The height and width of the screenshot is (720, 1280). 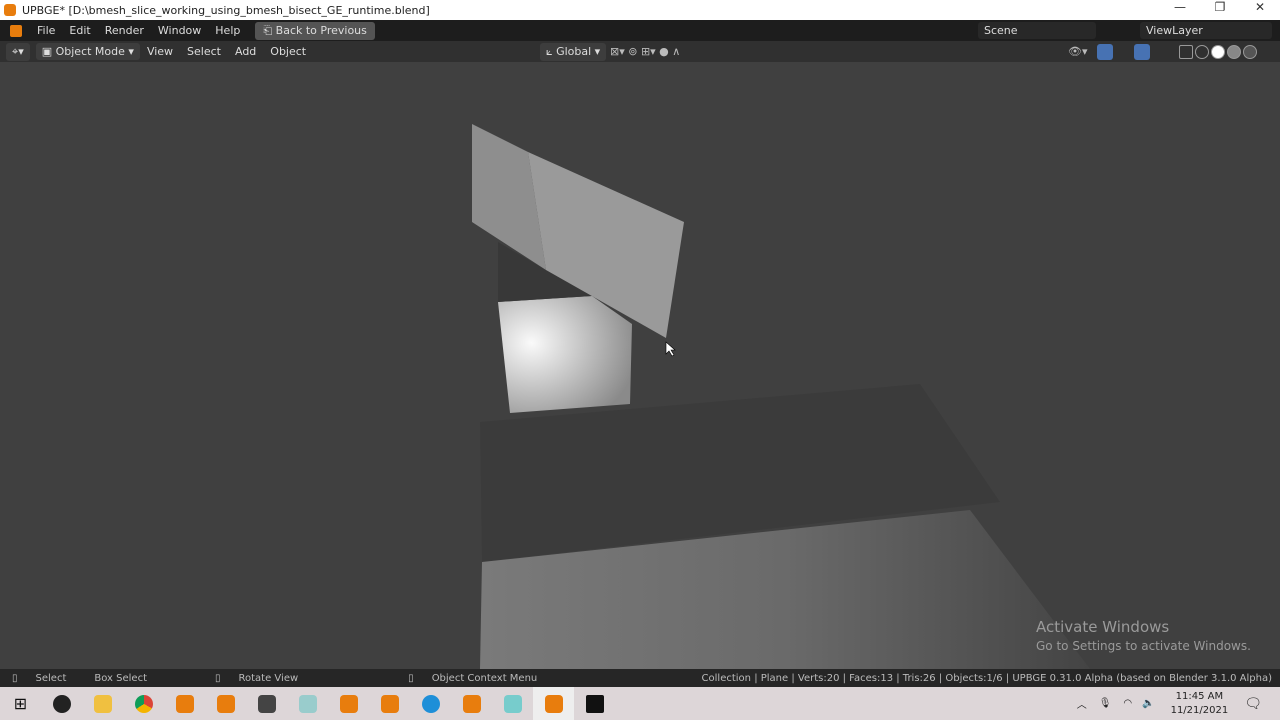 What do you see at coordinates (1253, 704) in the screenshot?
I see `notification-icon: 🗨` at bounding box center [1253, 704].